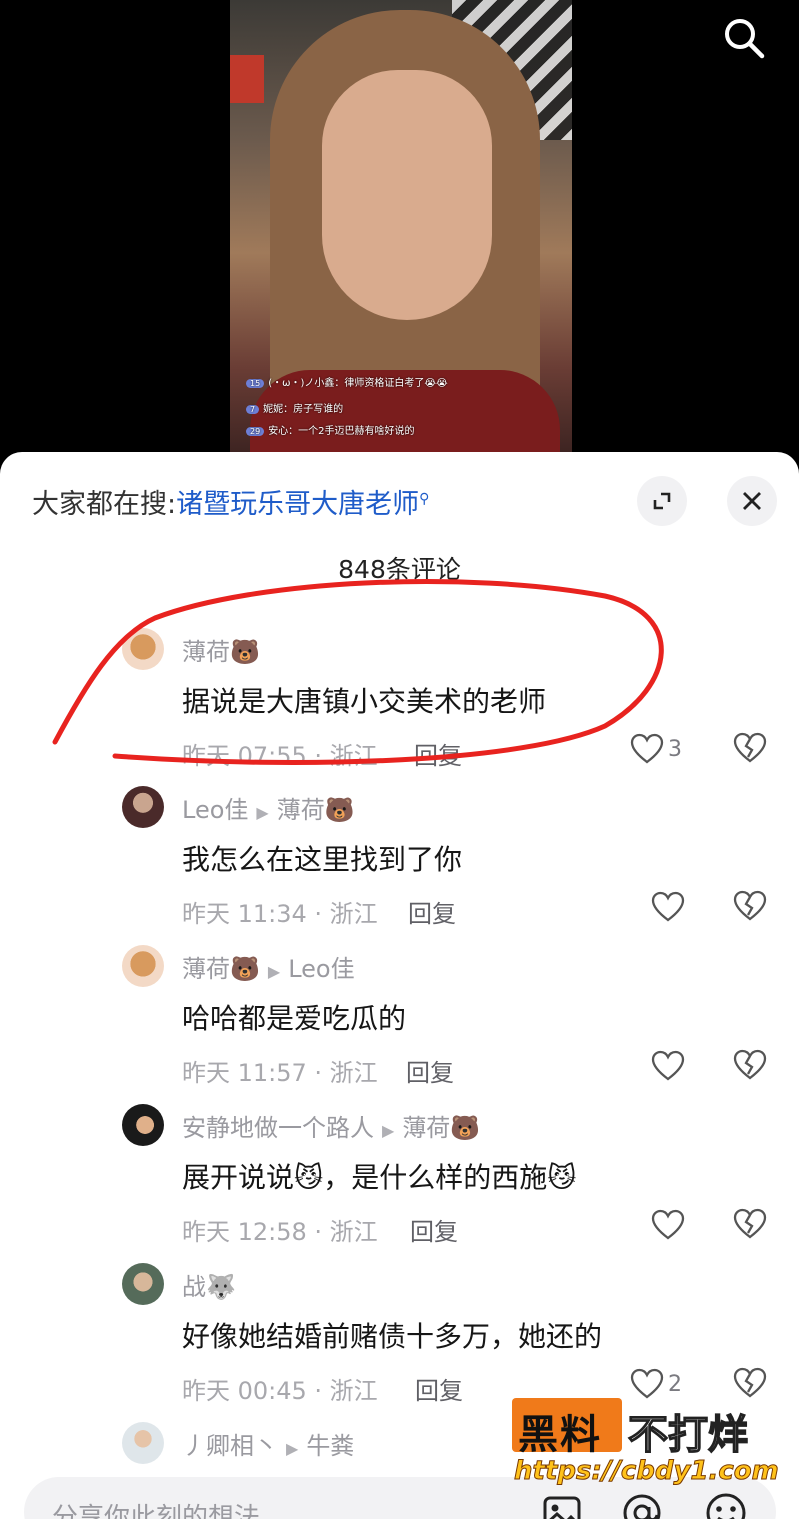 The image size is (799, 1519). I want to click on comment-username: 安静地做一个路人 ▶ 薄荷🐻, so click(331, 1125).